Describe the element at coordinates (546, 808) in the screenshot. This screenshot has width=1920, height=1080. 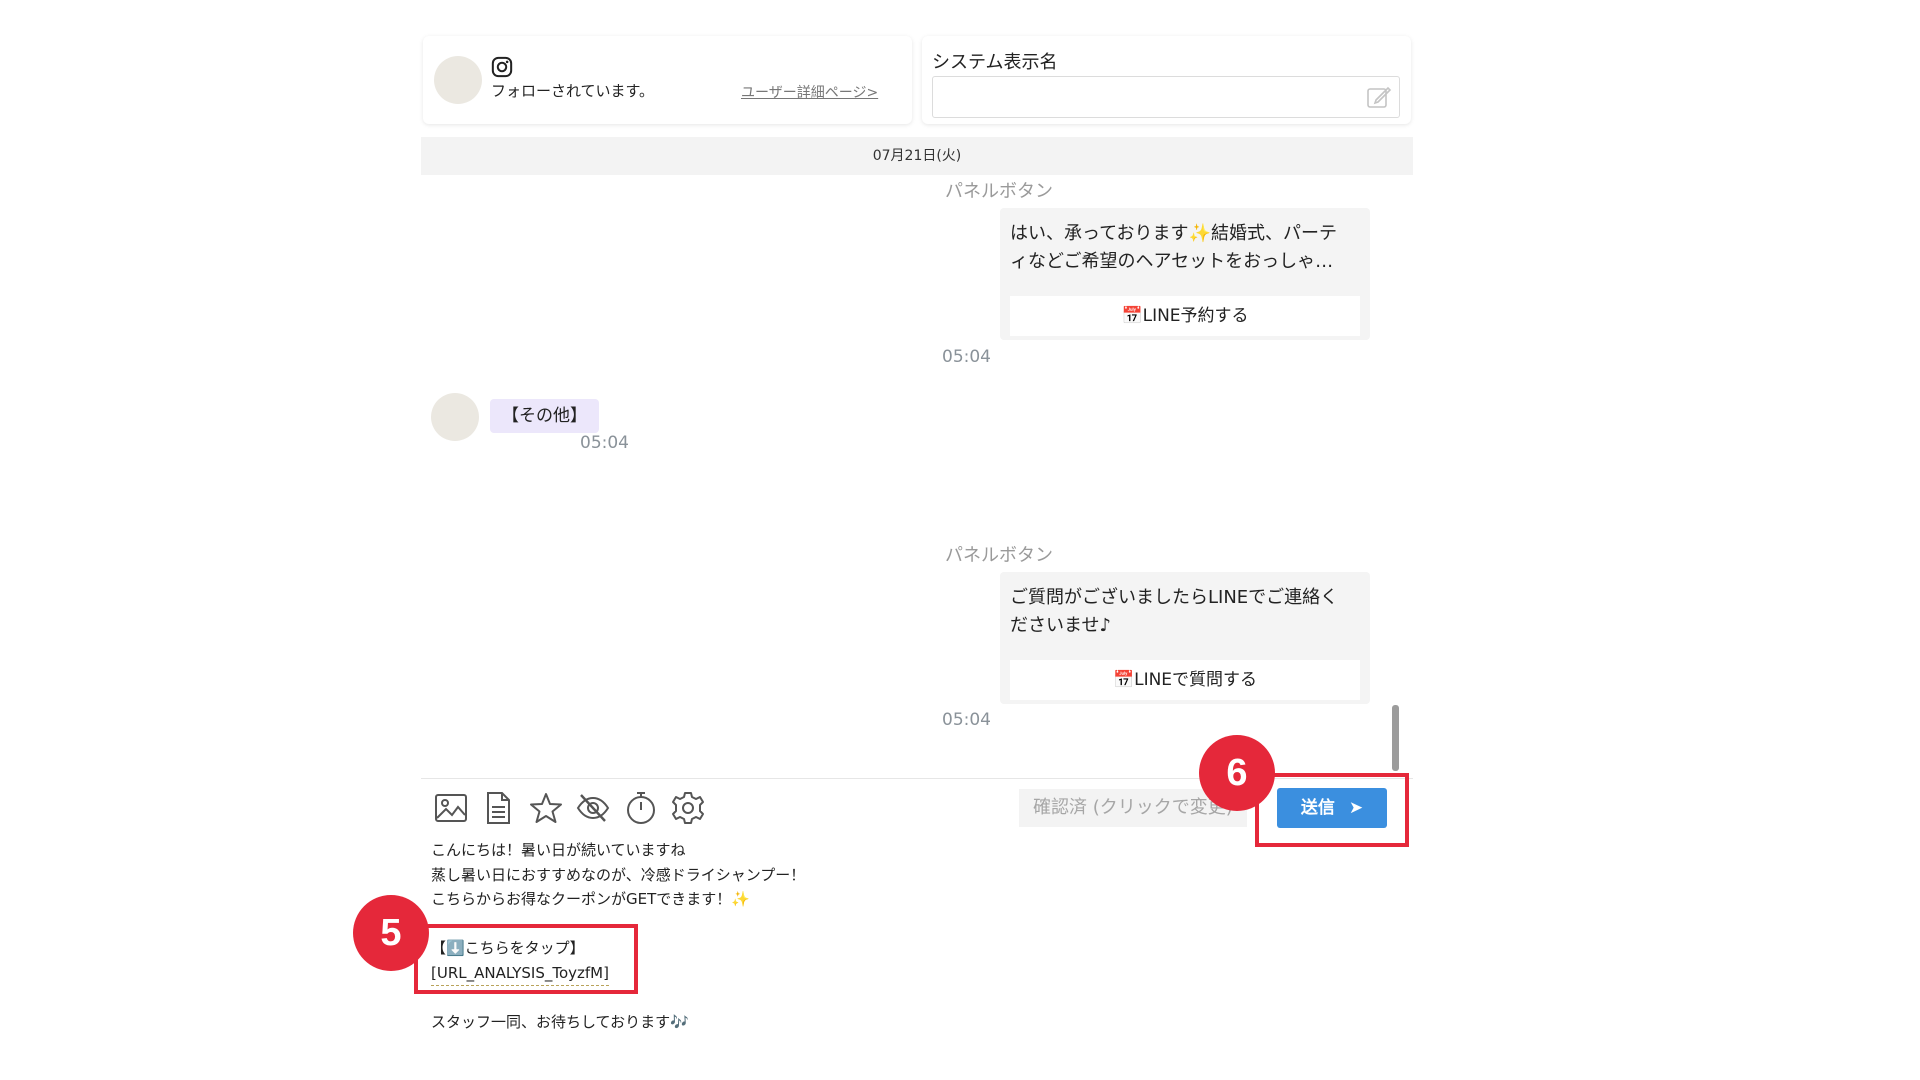
I see `star-icon` at that location.